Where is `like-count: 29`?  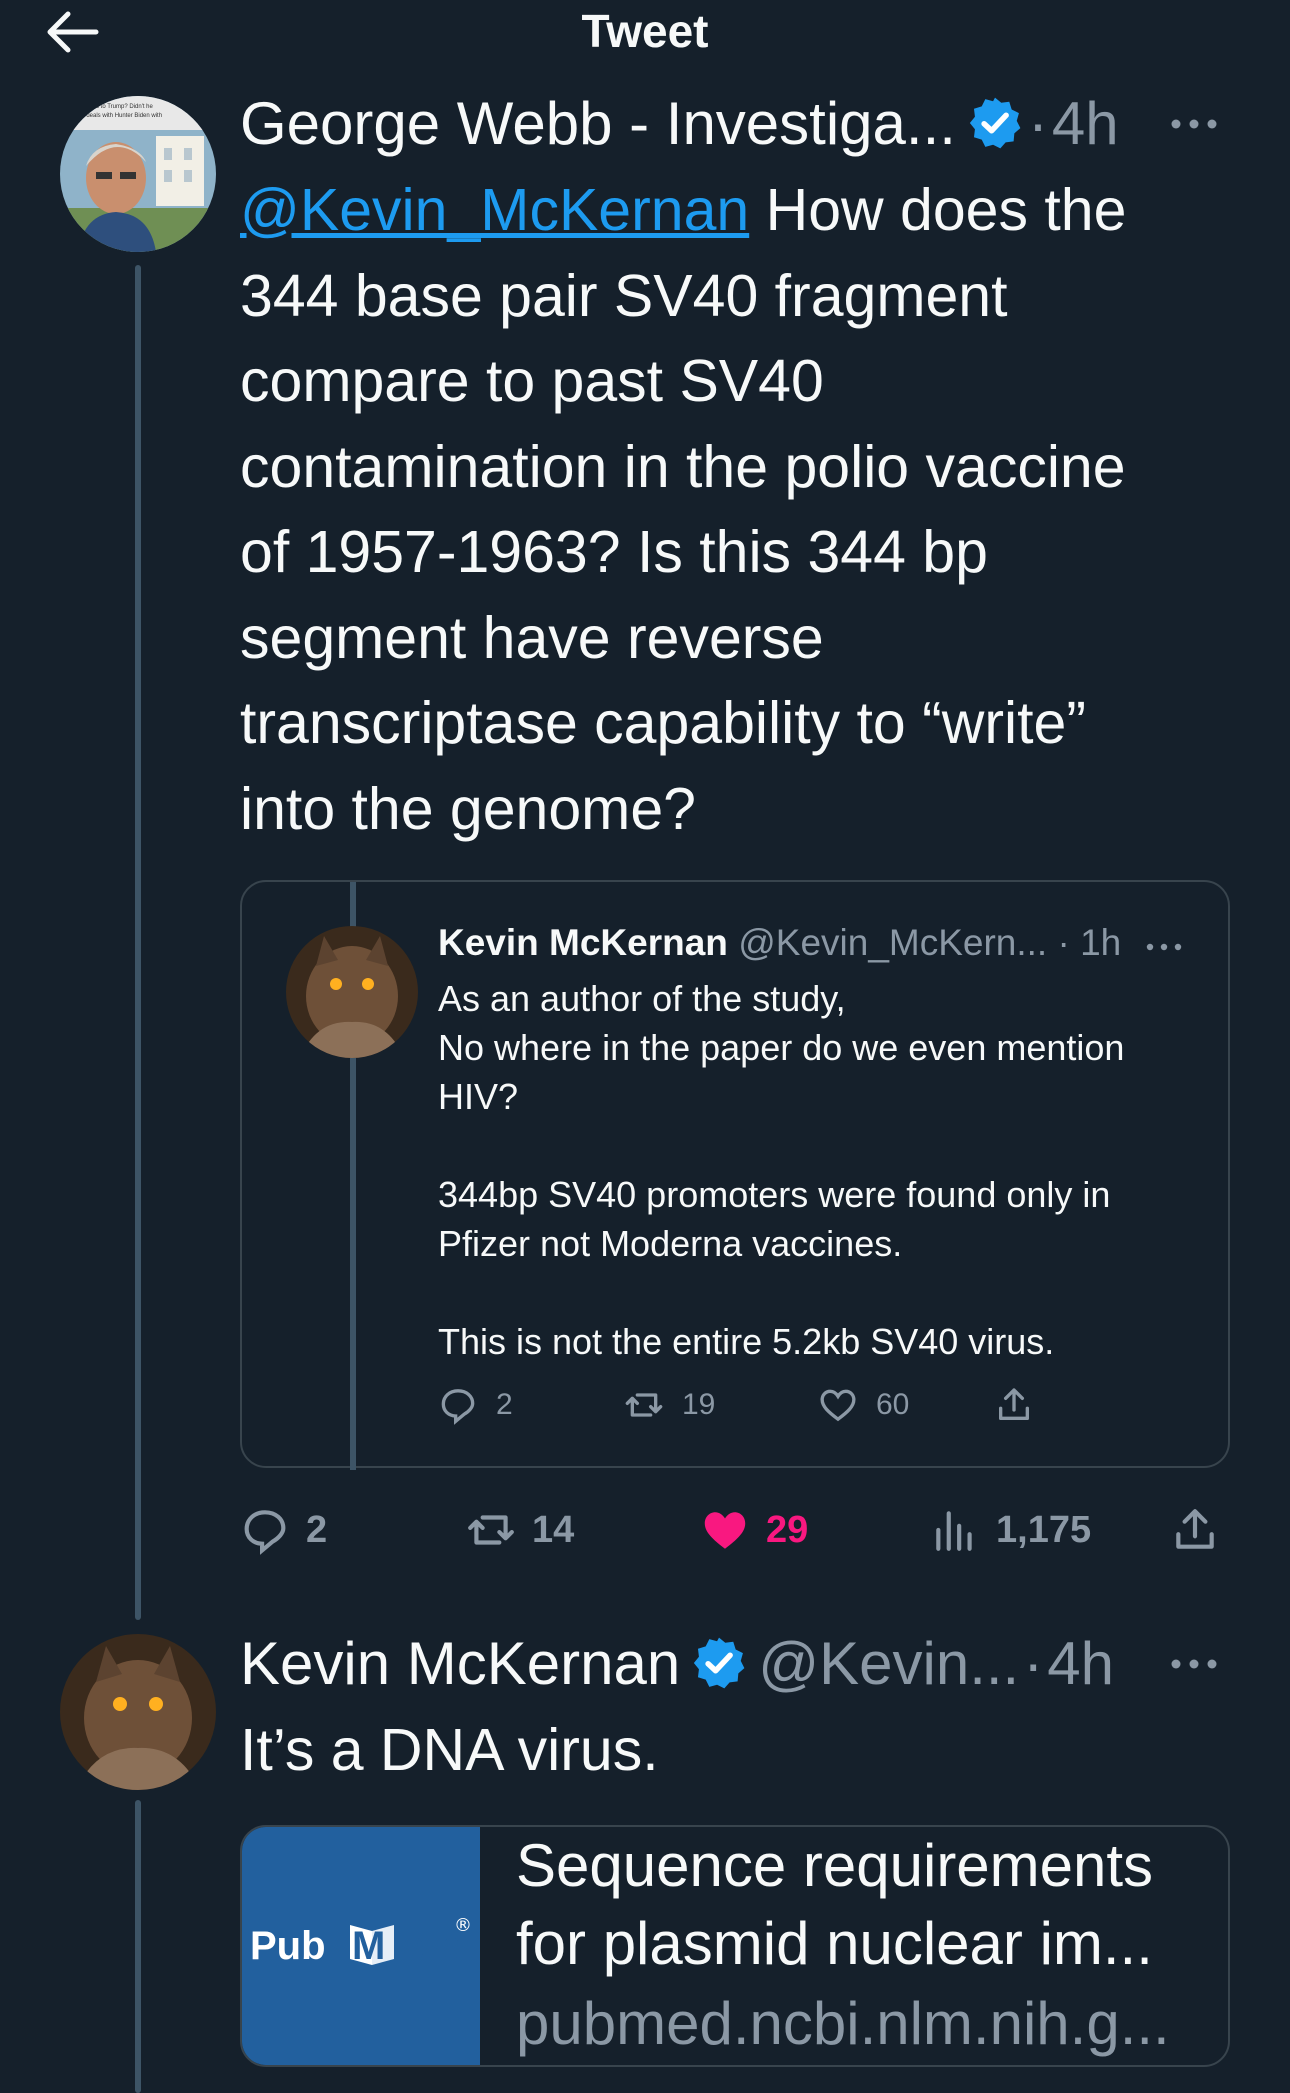 like-count: 29 is located at coordinates (787, 1529).